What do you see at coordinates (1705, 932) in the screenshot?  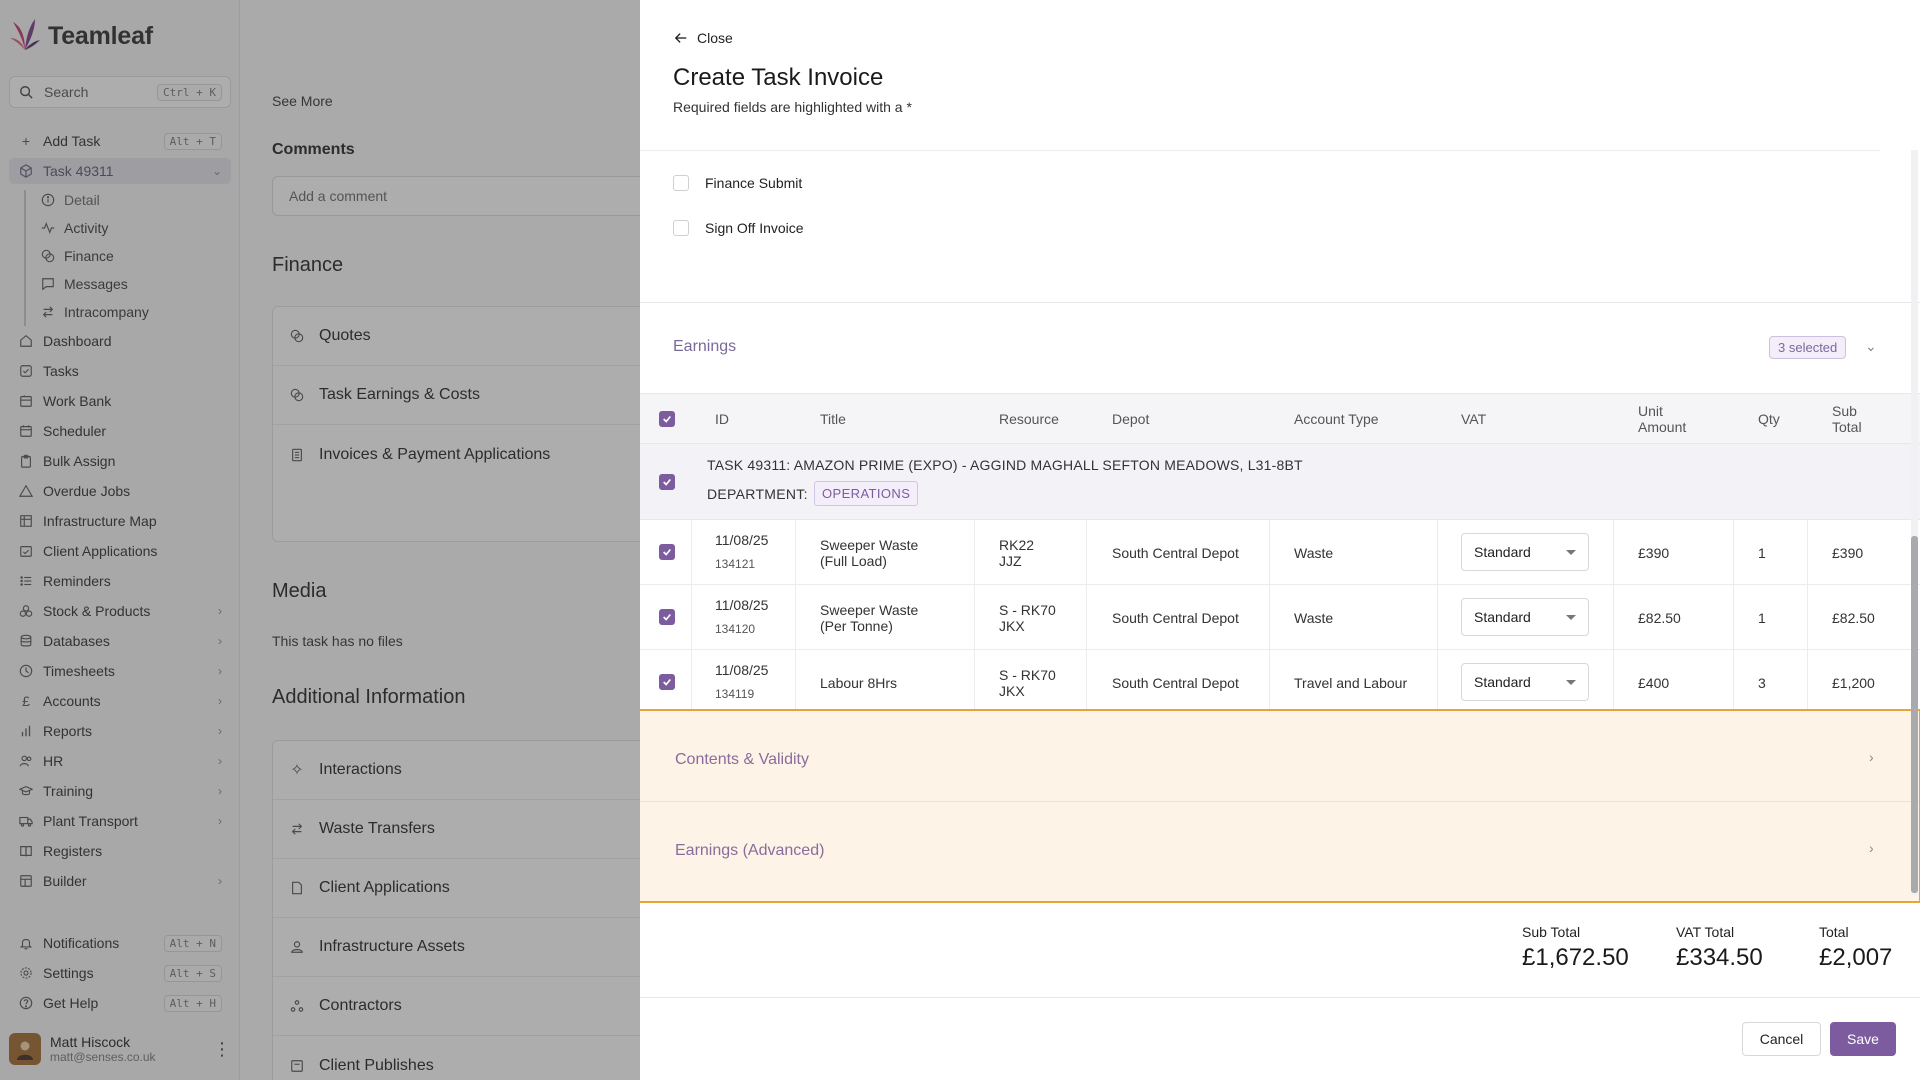 I see `vat-total-label: VAT Total` at bounding box center [1705, 932].